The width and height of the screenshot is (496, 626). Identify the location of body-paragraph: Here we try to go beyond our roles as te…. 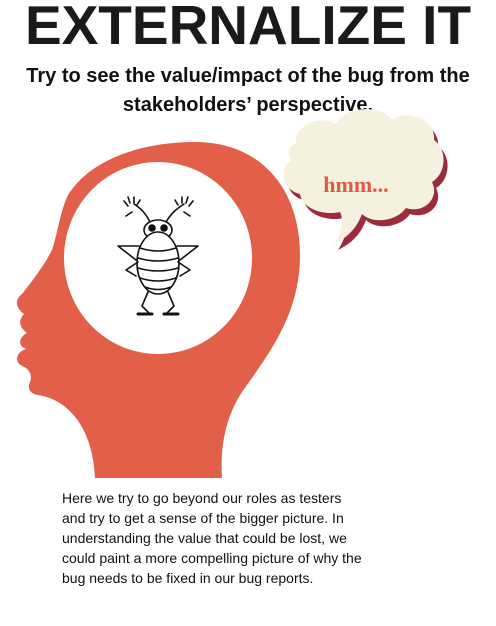
(212, 538).